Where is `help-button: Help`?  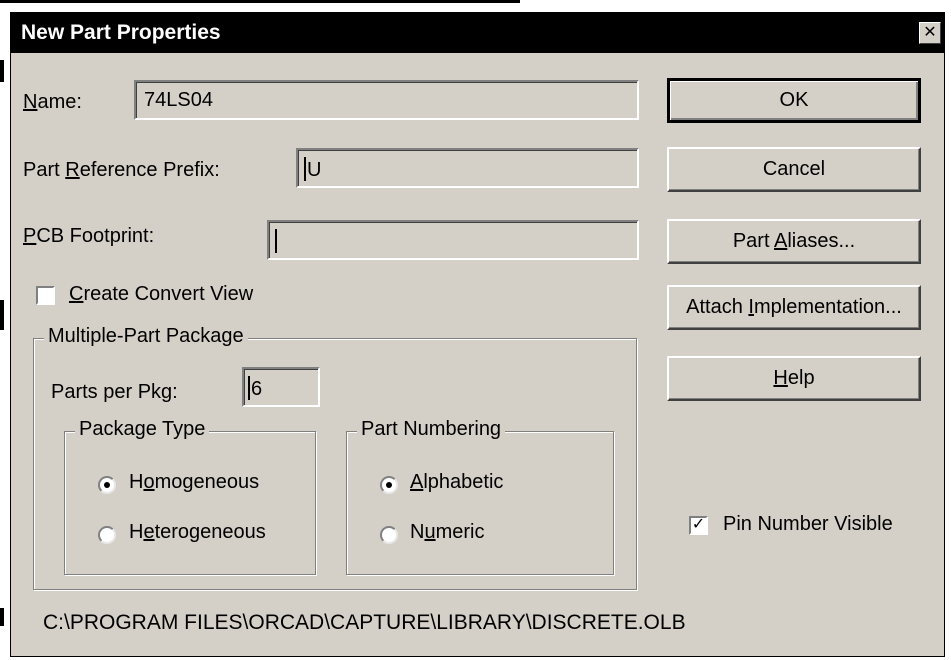 help-button: Help is located at coordinates (794, 378).